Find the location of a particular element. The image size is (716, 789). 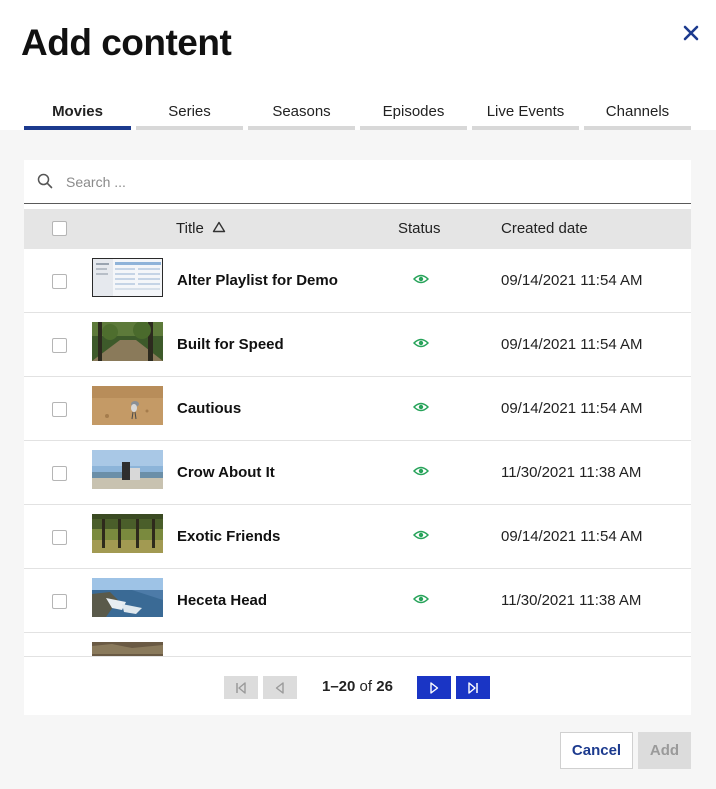

tab-episodes: Episodes is located at coordinates (413, 113).